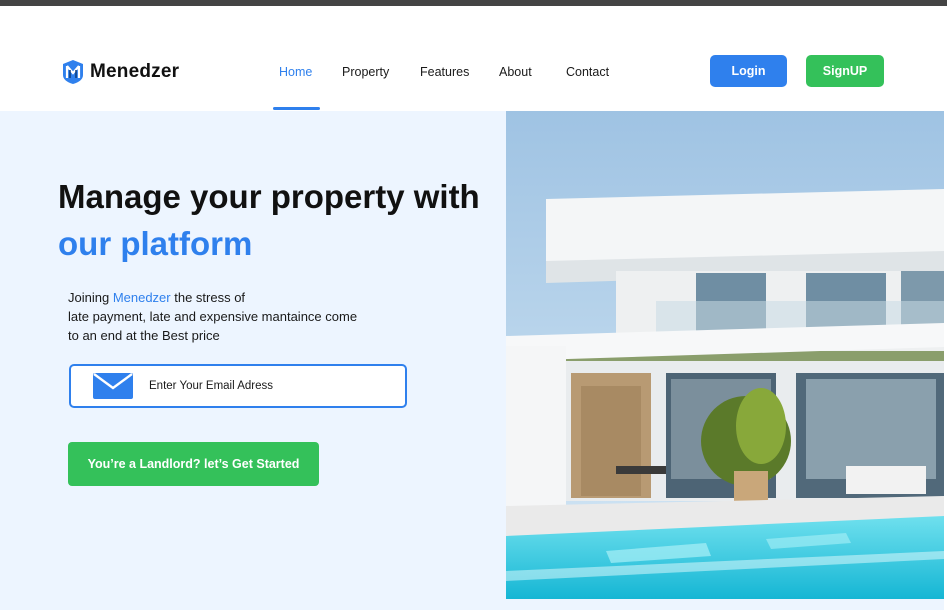  I want to click on login-button: Login, so click(748, 71).